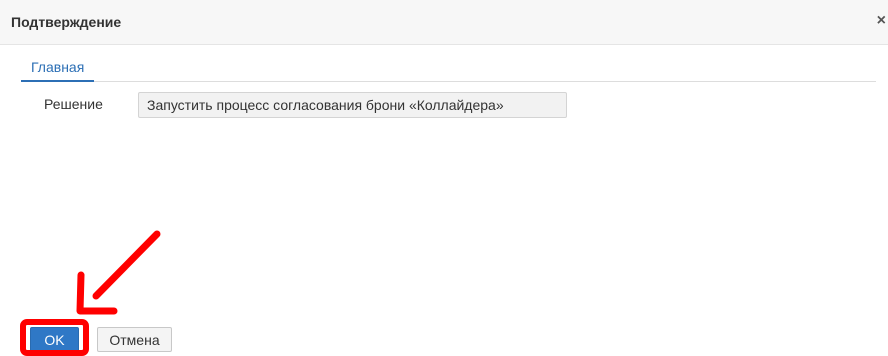 This screenshot has width=888, height=356. I want to click on arrow-shaft, so click(126, 265).